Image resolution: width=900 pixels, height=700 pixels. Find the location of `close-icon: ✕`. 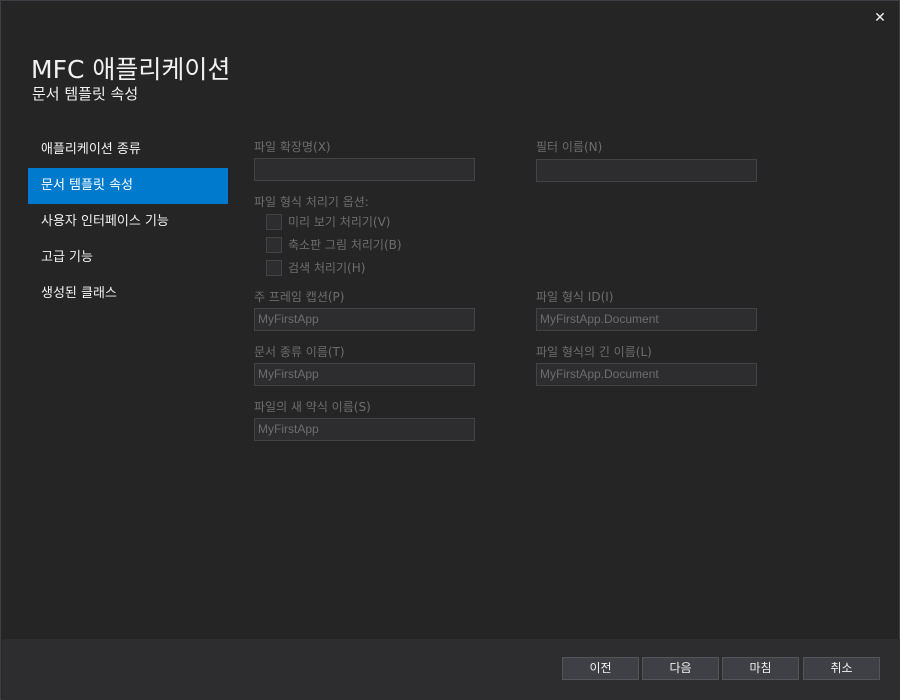

close-icon: ✕ is located at coordinates (880, 18).